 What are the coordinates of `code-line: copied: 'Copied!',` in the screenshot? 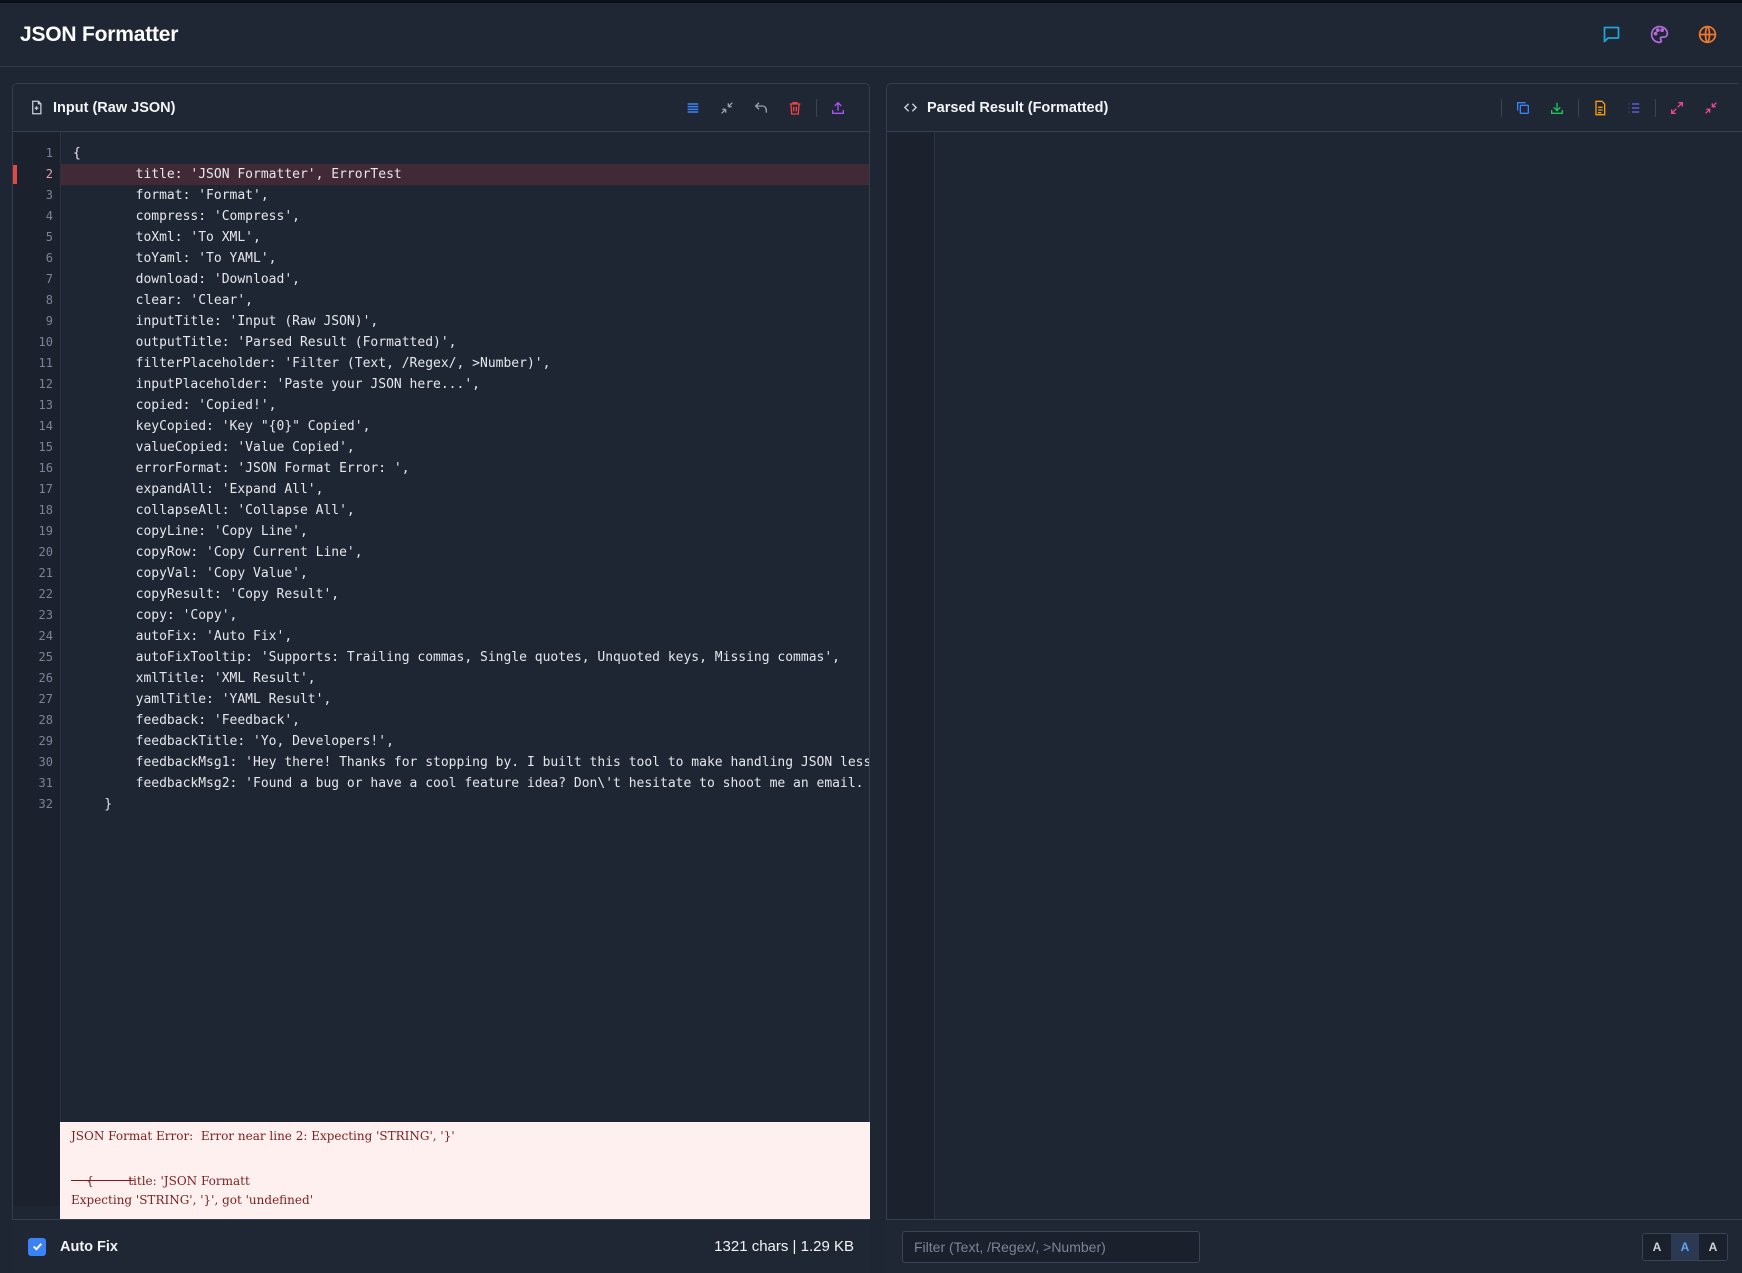 It's located at (465, 405).